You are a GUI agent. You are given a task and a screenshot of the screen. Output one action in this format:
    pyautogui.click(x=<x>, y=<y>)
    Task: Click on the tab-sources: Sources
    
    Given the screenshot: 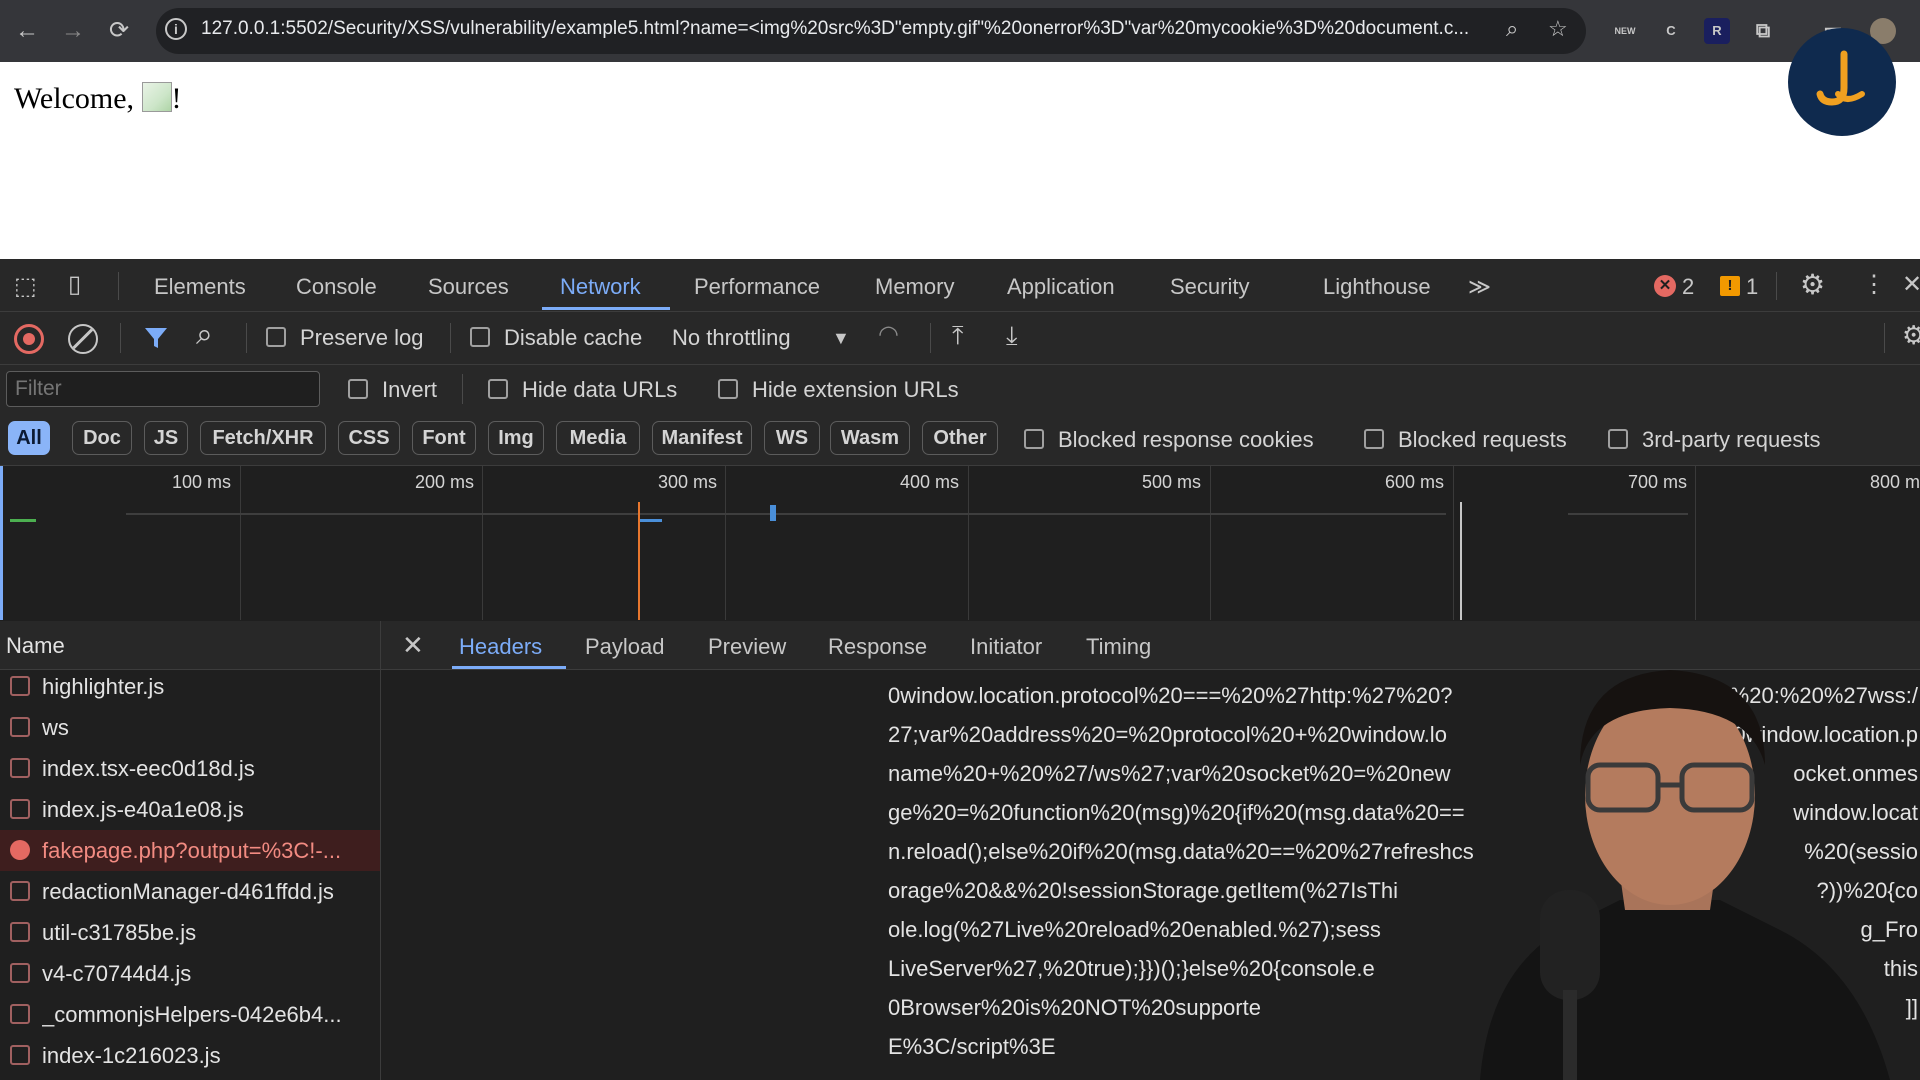 What is the action you would take?
    pyautogui.click(x=468, y=287)
    